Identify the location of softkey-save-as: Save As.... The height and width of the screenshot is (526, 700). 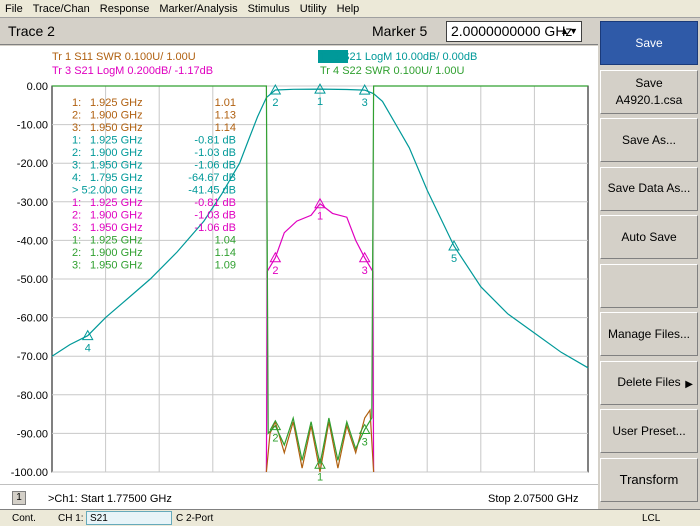
(649, 140).